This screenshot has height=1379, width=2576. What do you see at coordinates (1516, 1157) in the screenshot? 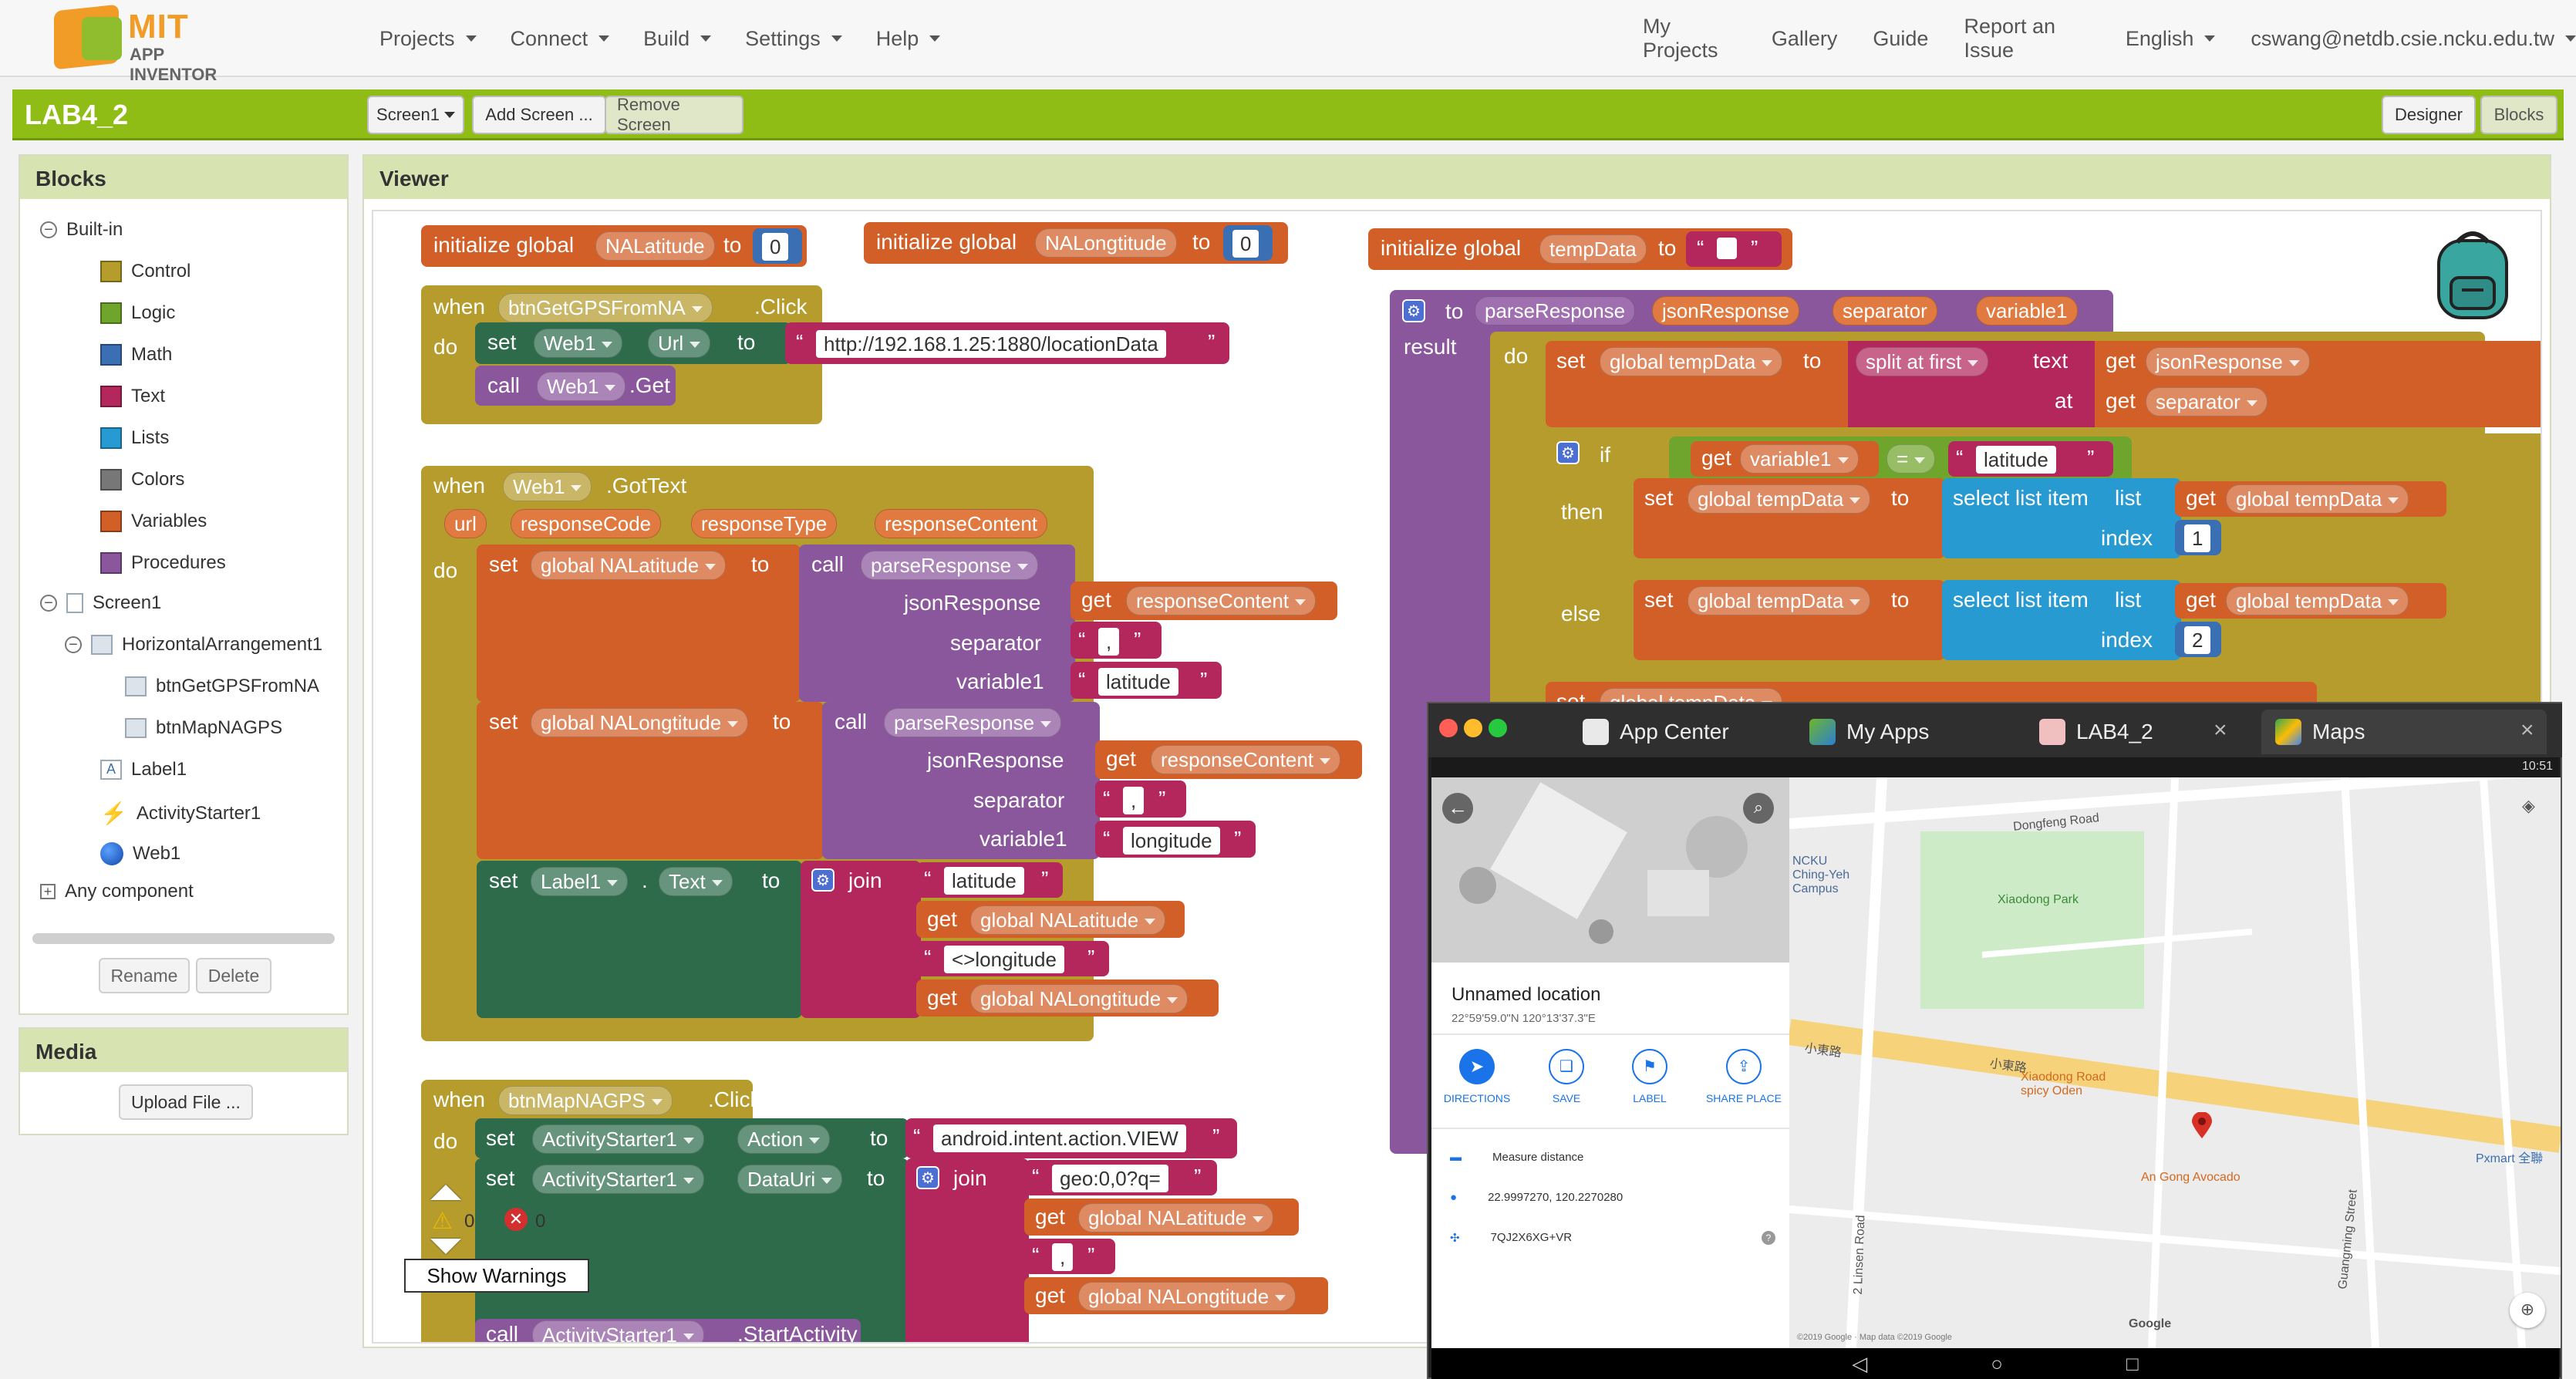
I see `measure-distance-row: ▬ Measure distance` at bounding box center [1516, 1157].